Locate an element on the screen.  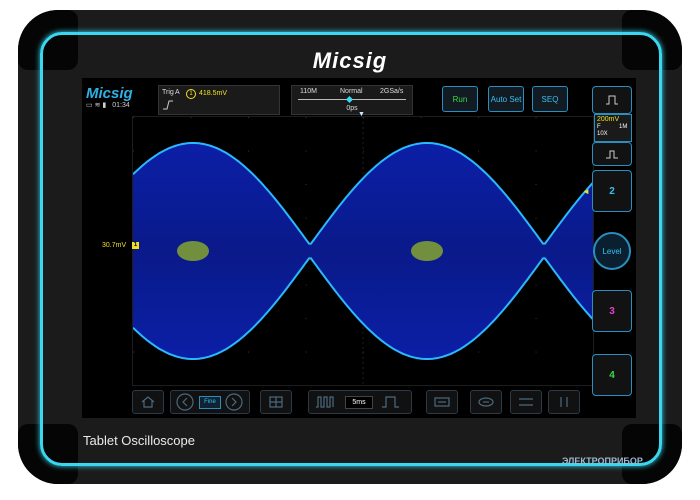
wifi-icon: ≋ is located at coordinates (97, 105).